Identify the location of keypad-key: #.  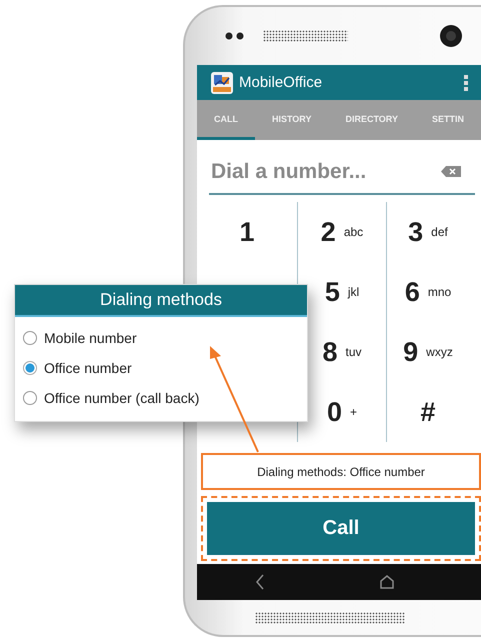
(428, 412).